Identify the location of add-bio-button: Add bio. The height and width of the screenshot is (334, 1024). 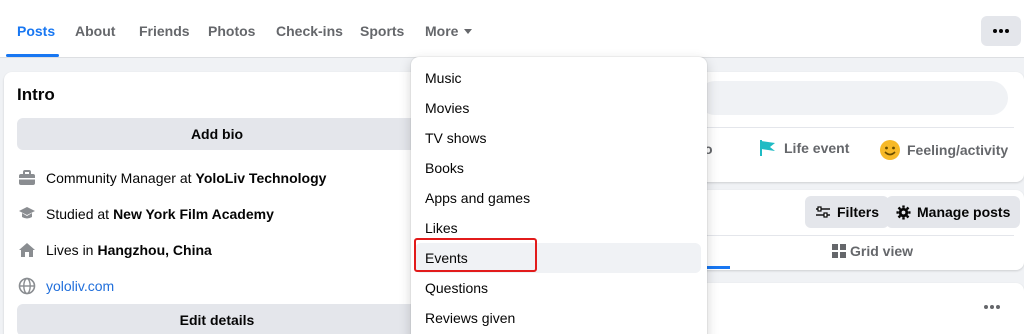
(217, 134).